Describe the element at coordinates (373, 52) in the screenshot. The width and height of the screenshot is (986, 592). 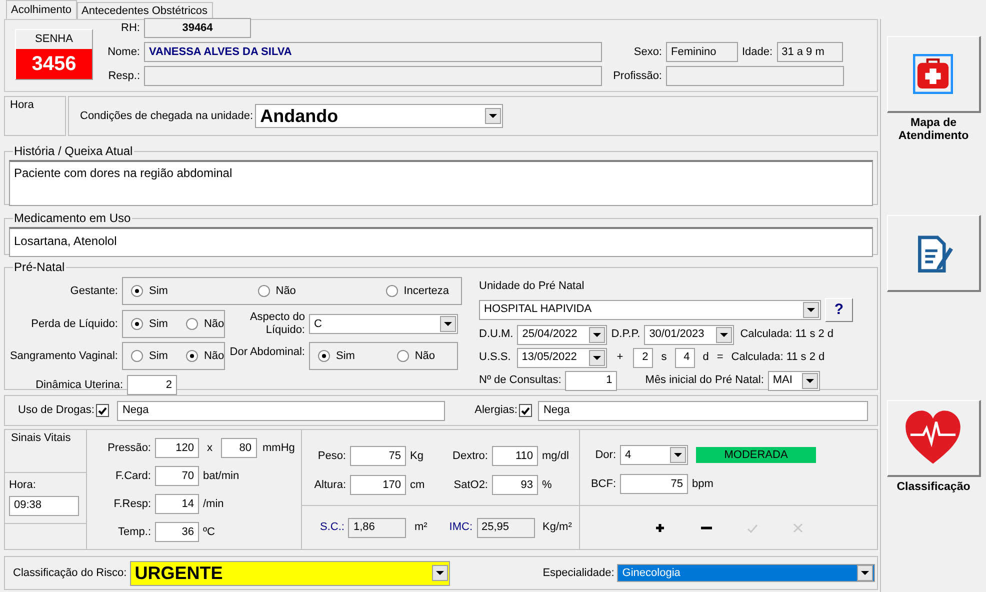
I see `input-field: VANESSA ALVES DA SILVA` at that location.